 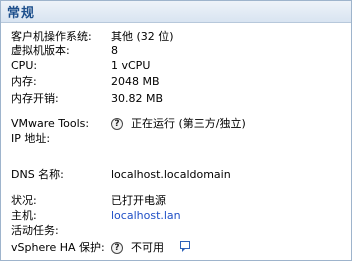 I want to click on dns-name-label: DNS 名称:, so click(x=37, y=174).